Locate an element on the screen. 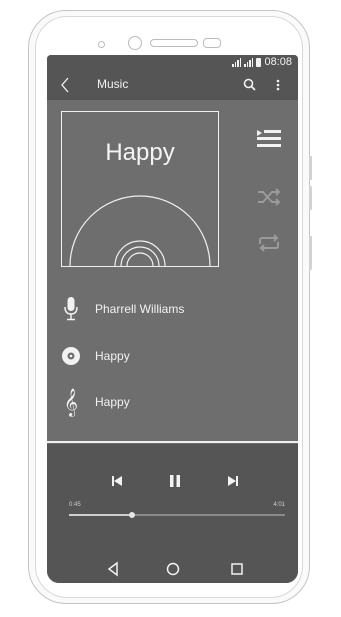 The height and width of the screenshot is (617, 341). app-title: Music is located at coordinates (113, 84).